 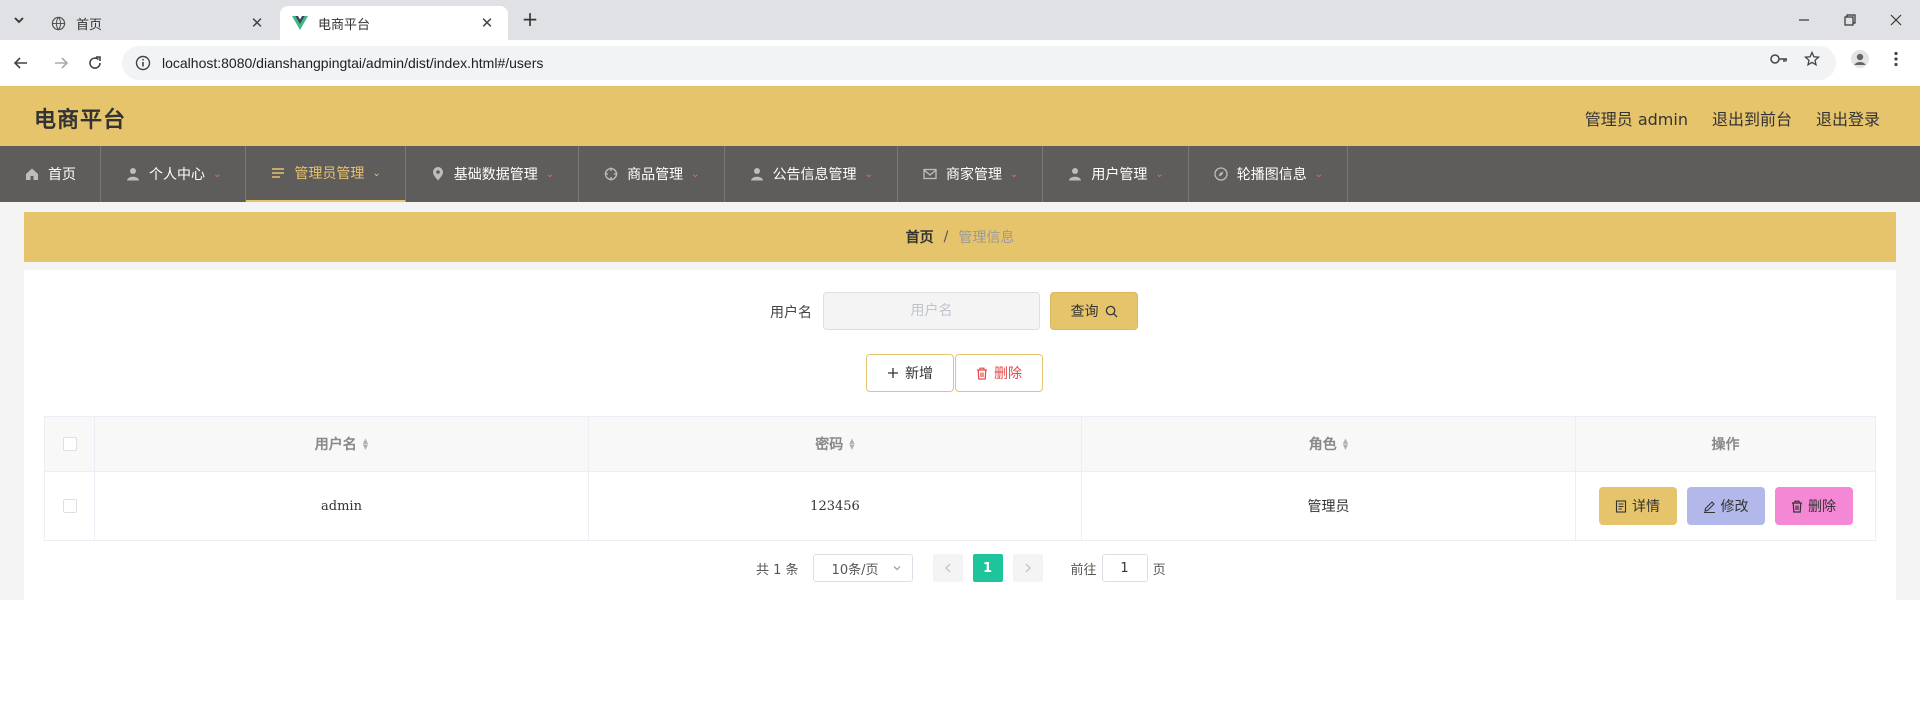 I want to click on more-menu-icon, so click(x=1896, y=59).